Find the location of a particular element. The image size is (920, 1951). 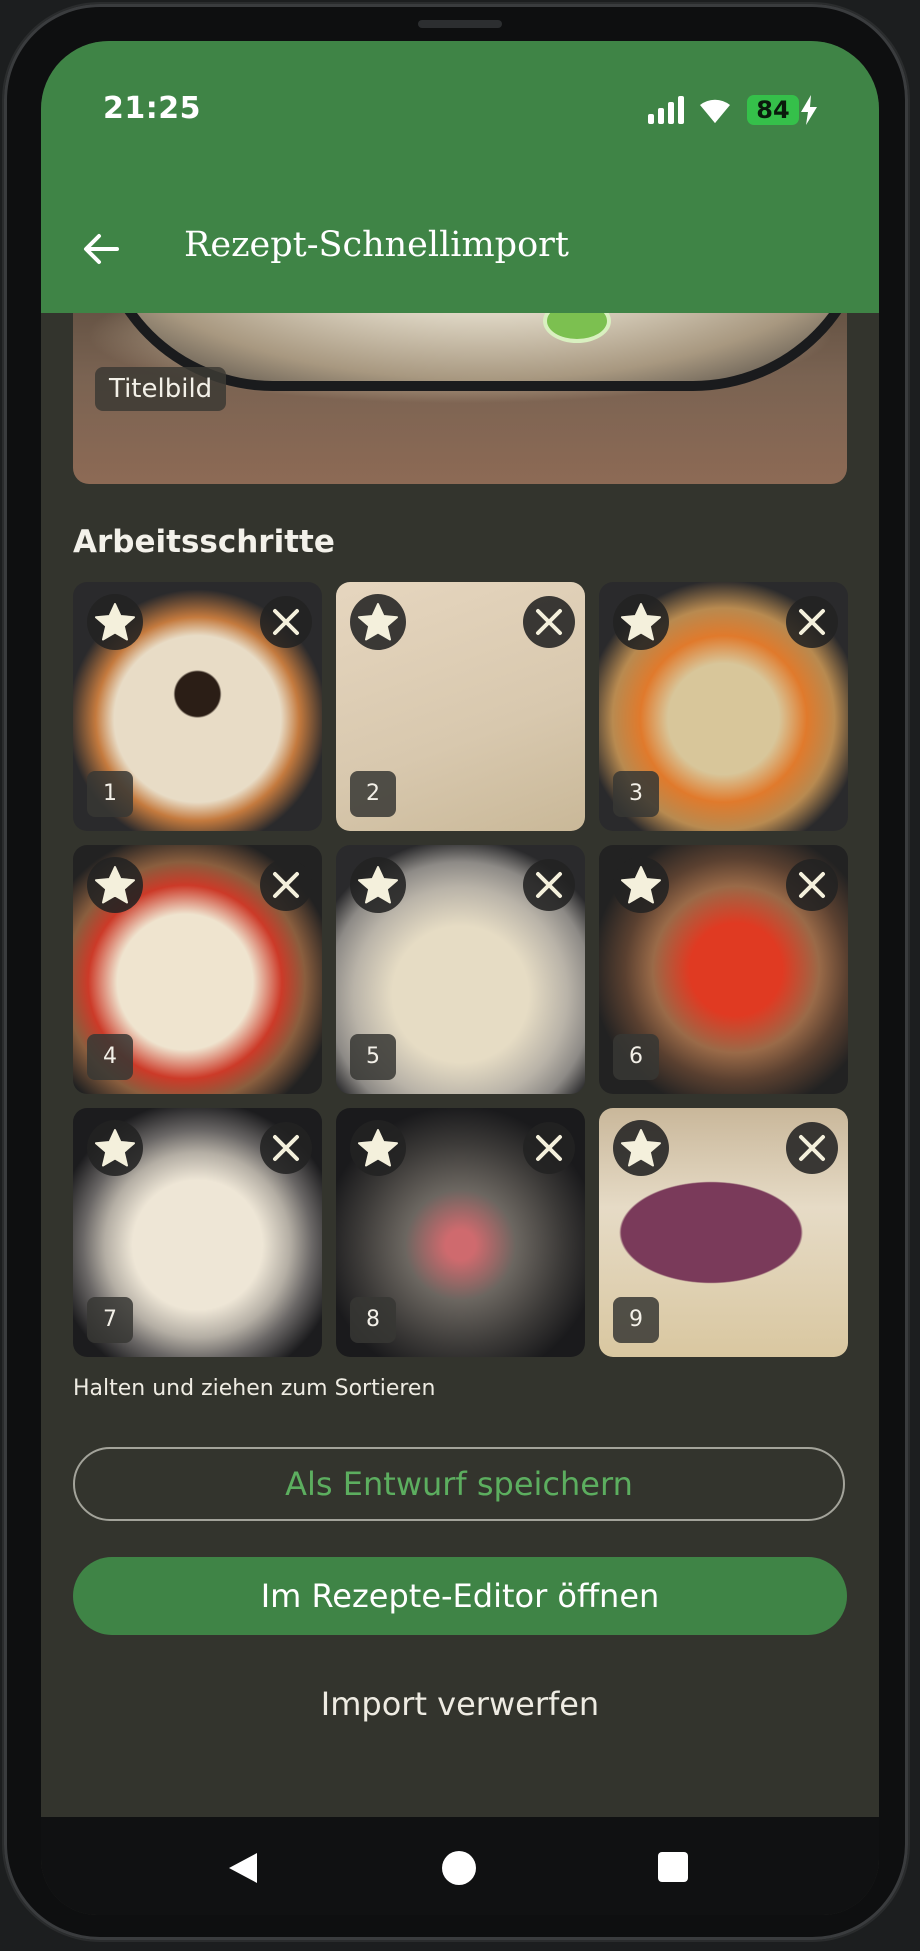

cover-image-label: Titelbild is located at coordinates (161, 389).